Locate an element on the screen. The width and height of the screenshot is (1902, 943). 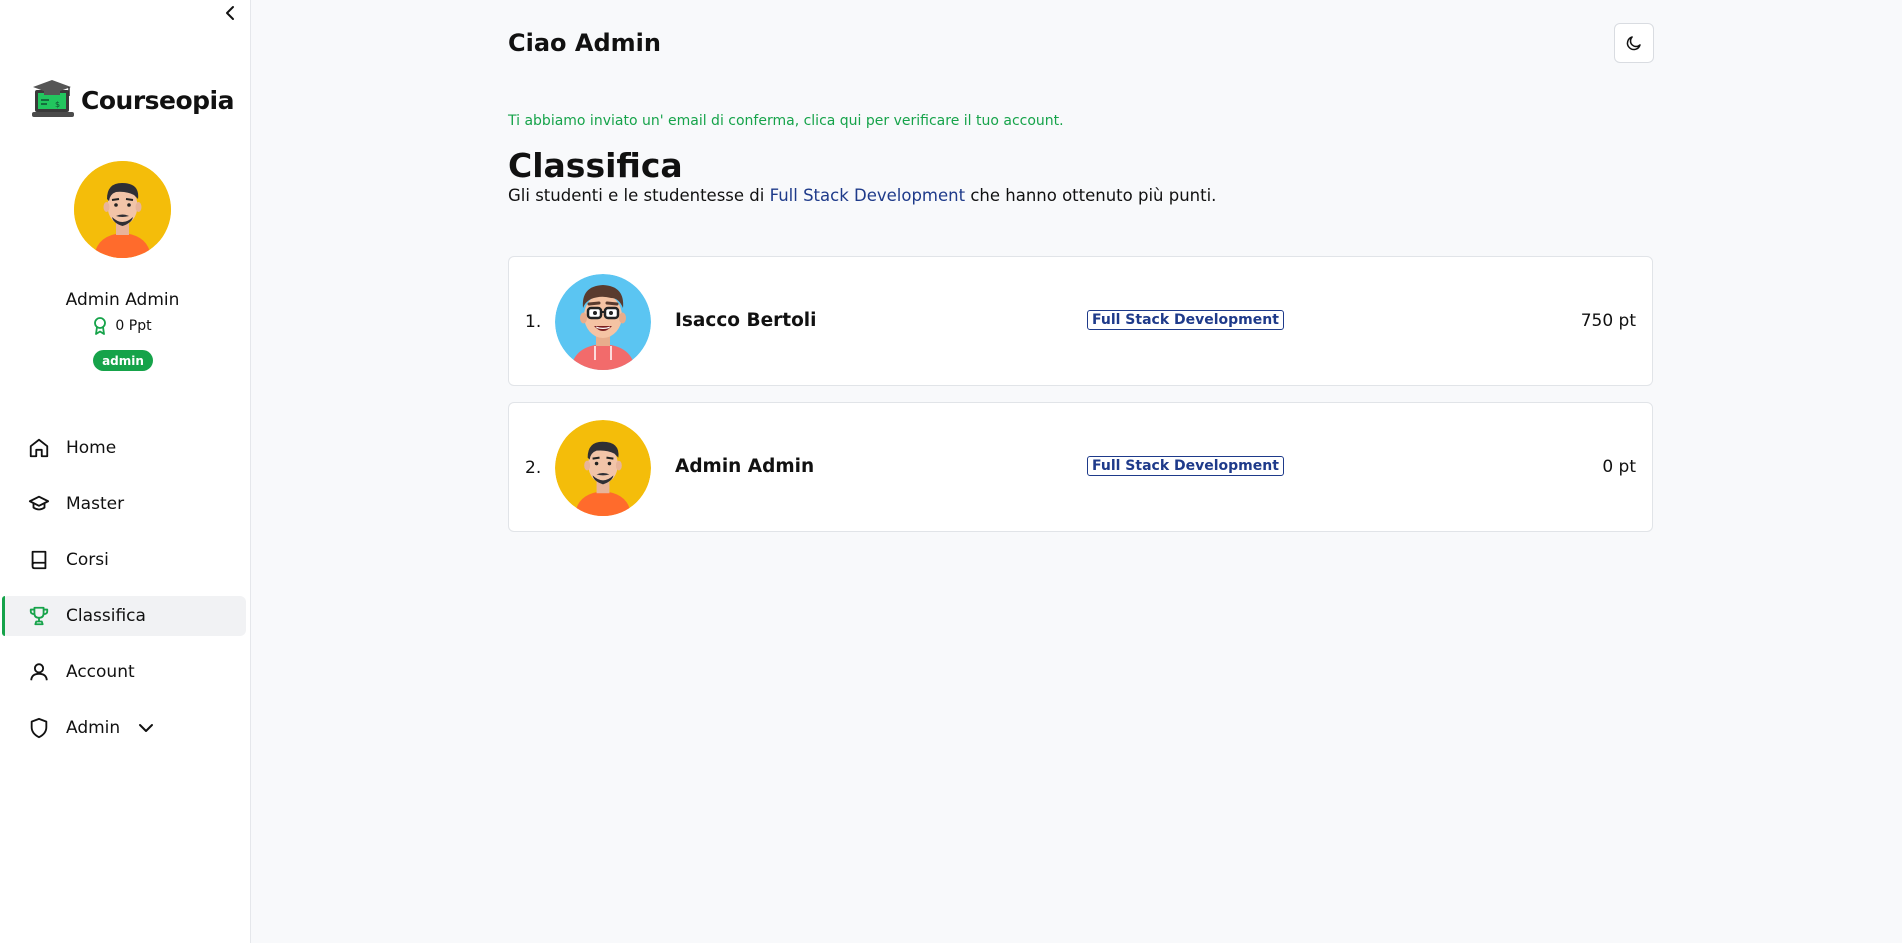
student-name: Admin Admin is located at coordinates (745, 466).